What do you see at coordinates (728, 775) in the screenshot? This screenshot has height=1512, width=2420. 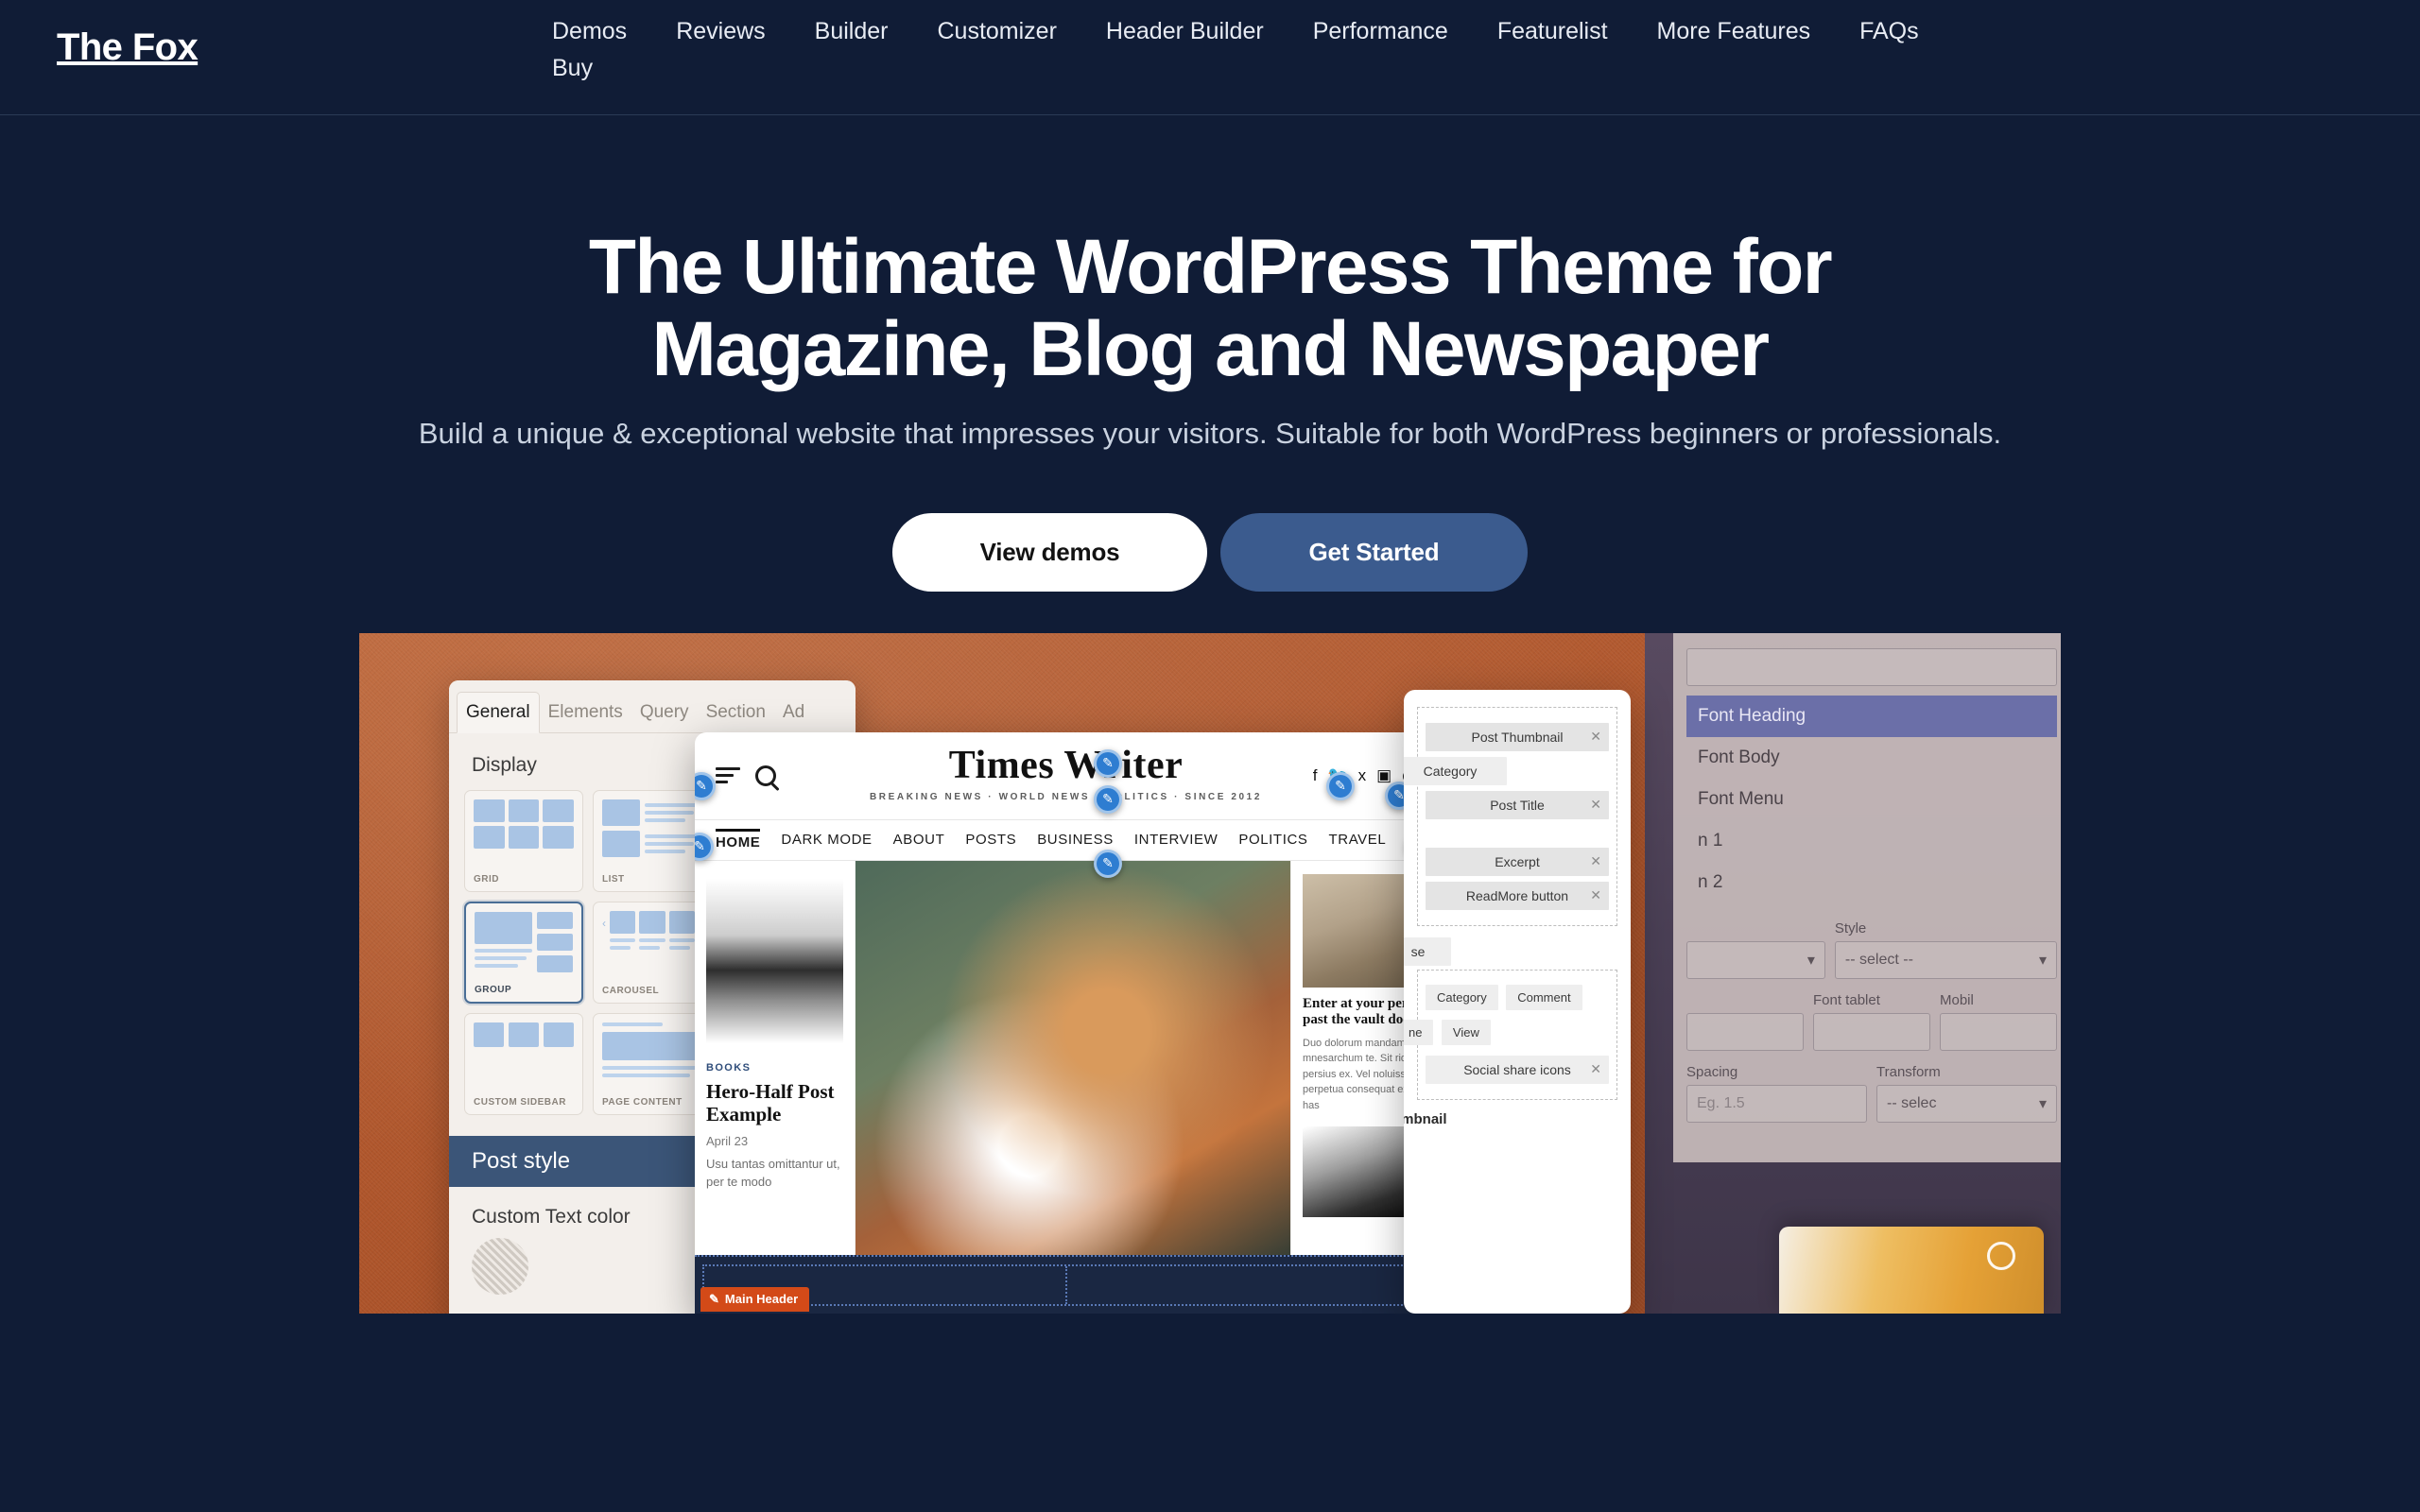 I see `hamburger-menu-icon` at bounding box center [728, 775].